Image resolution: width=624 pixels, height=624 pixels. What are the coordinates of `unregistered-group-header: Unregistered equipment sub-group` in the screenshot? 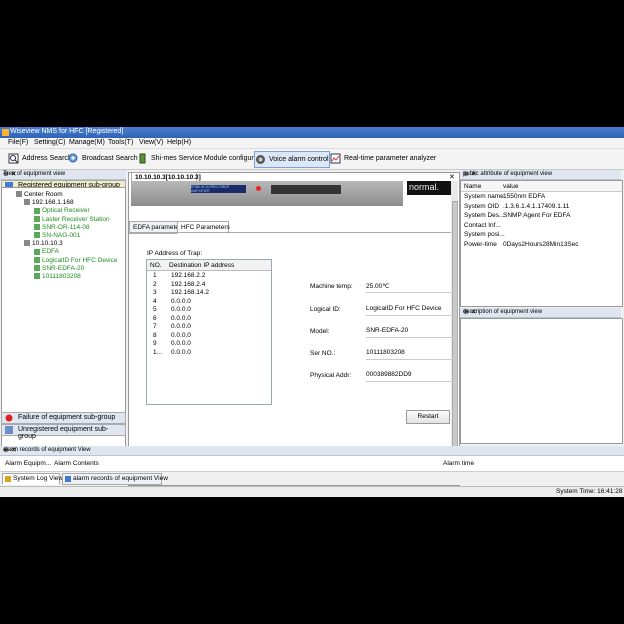 It's located at (63, 432).